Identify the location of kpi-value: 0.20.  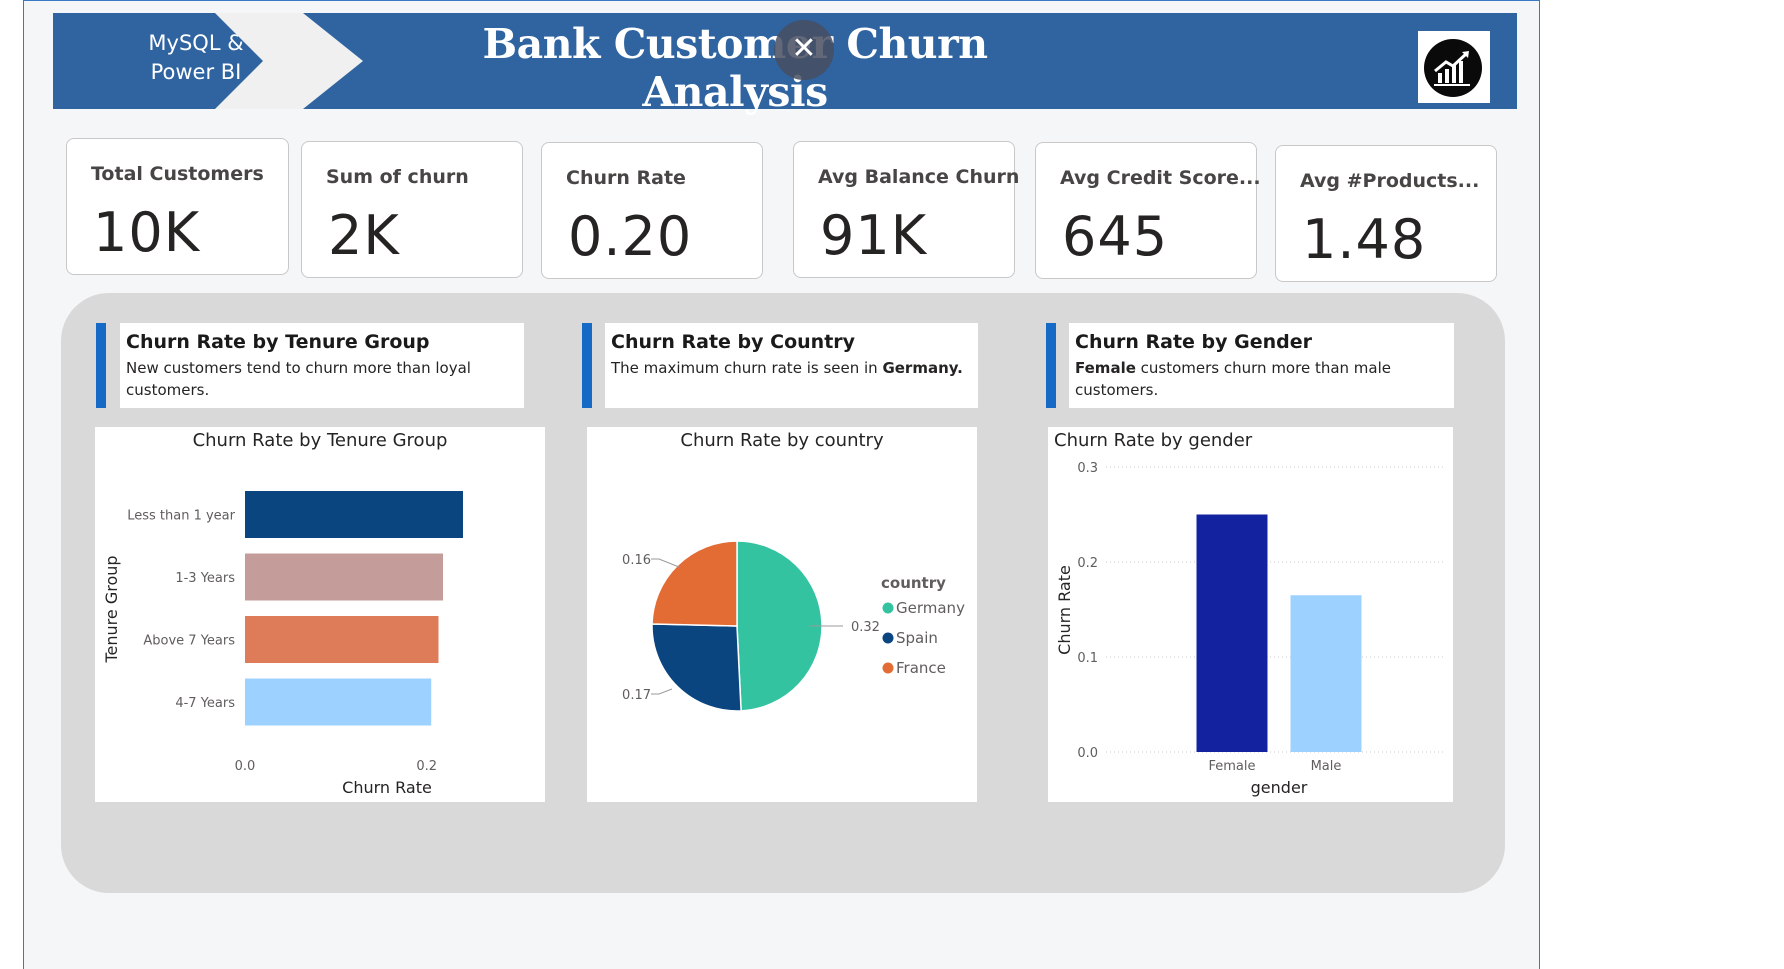
(630, 236).